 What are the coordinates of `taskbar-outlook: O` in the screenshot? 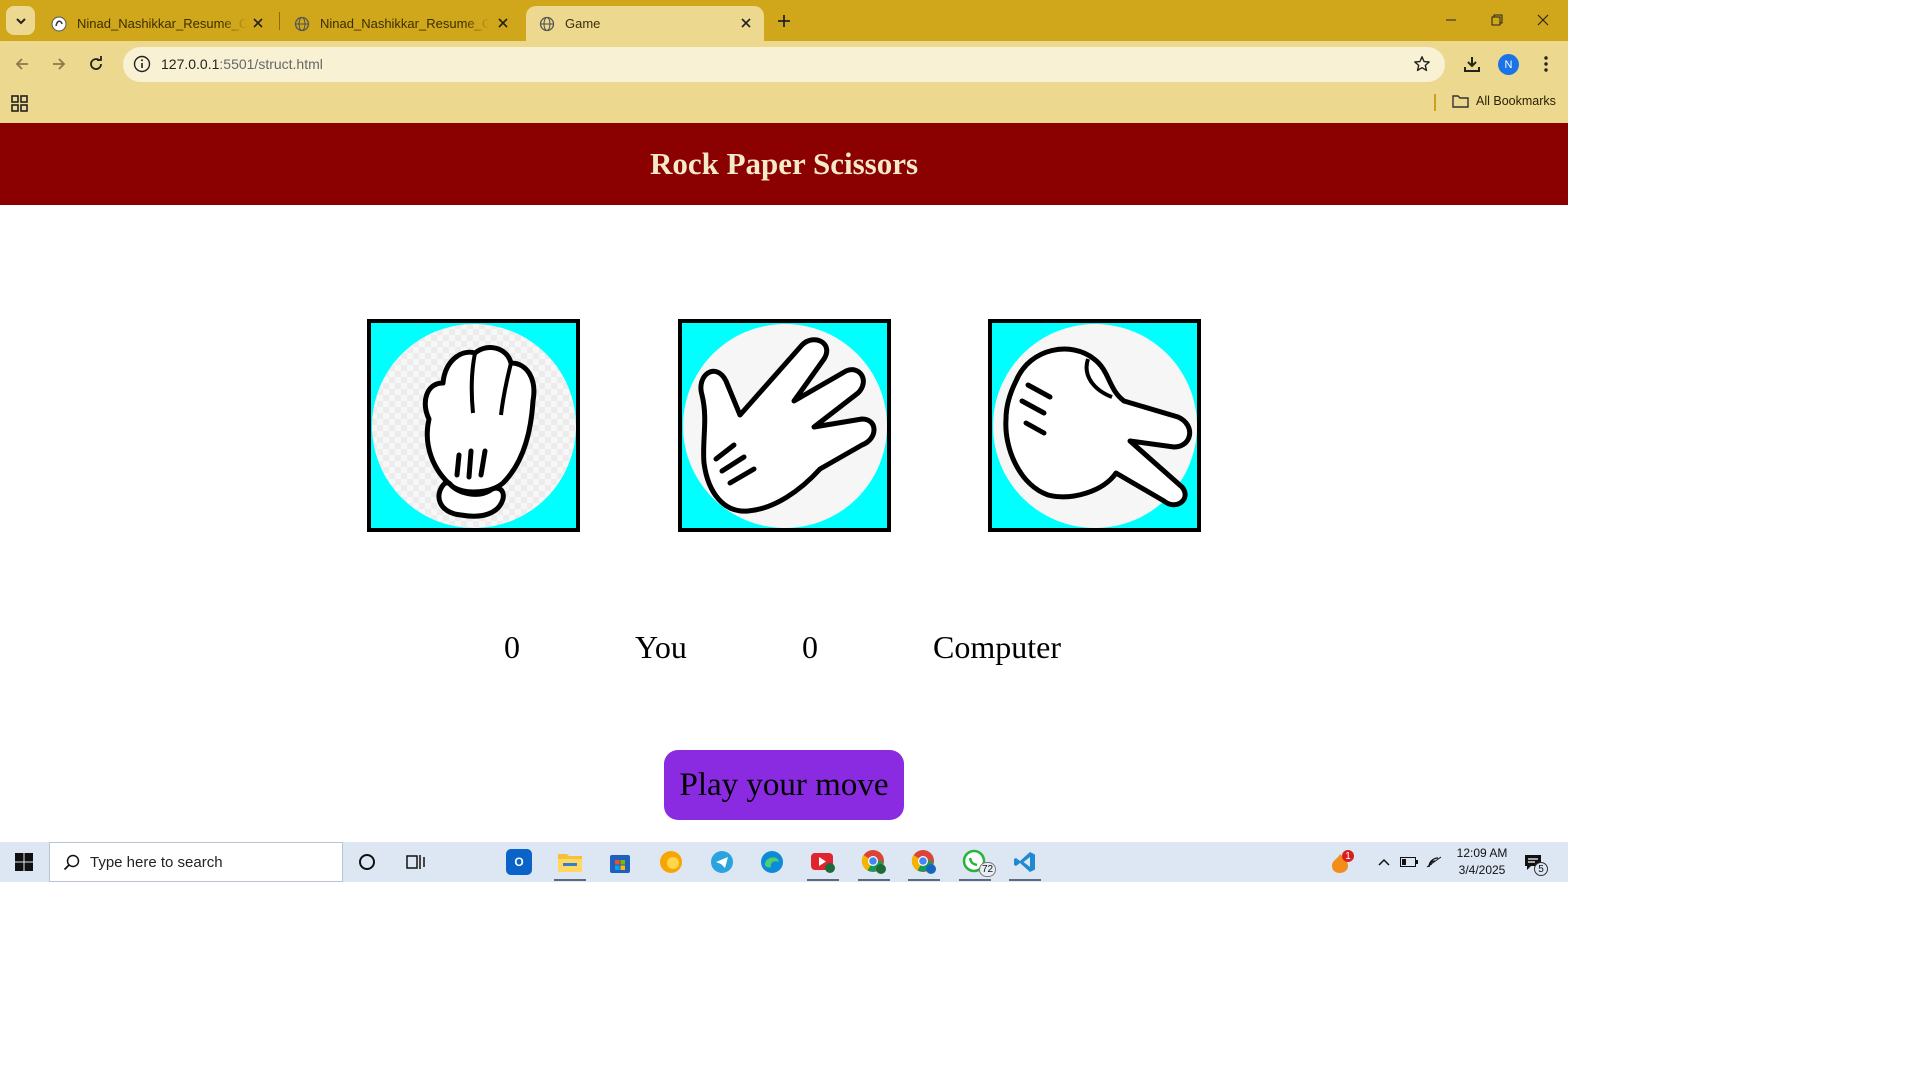 It's located at (519, 862).